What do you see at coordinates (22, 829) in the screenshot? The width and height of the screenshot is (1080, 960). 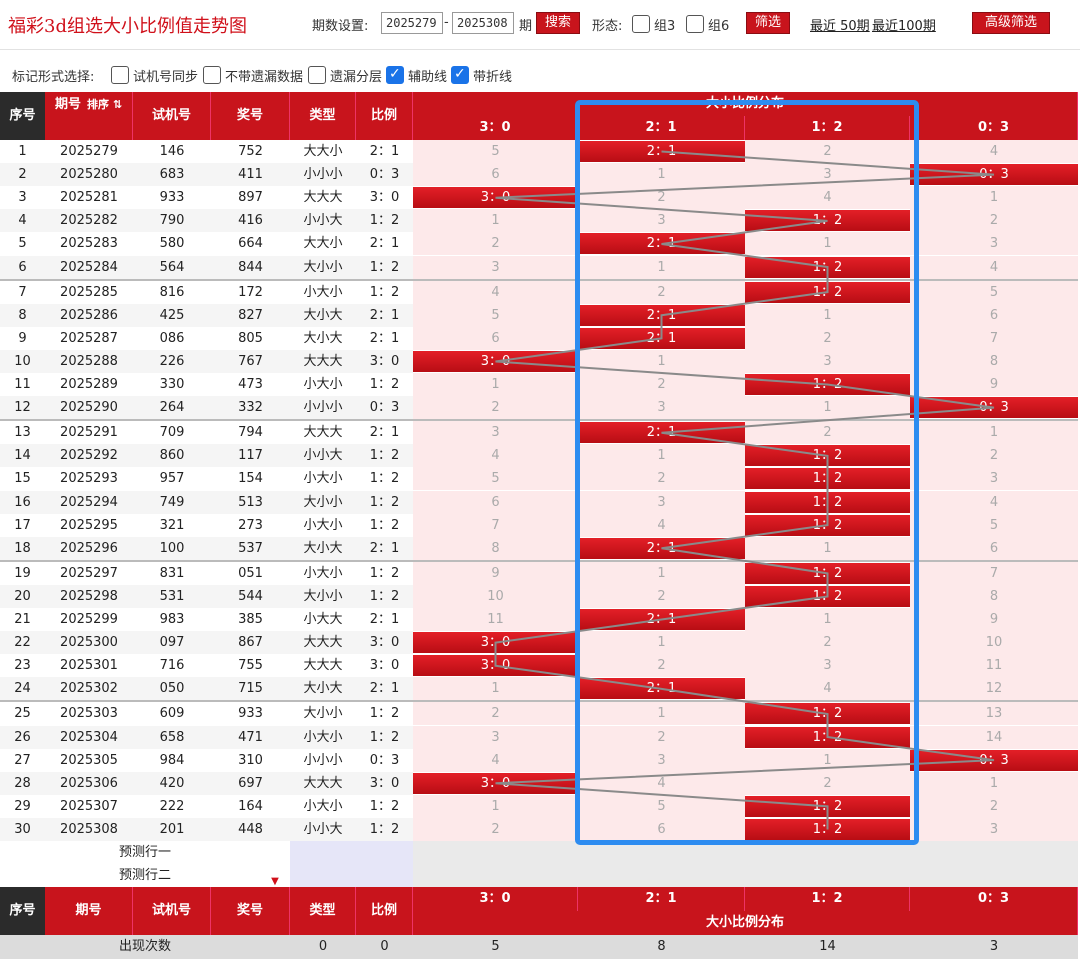 I see `row-seq: 30` at bounding box center [22, 829].